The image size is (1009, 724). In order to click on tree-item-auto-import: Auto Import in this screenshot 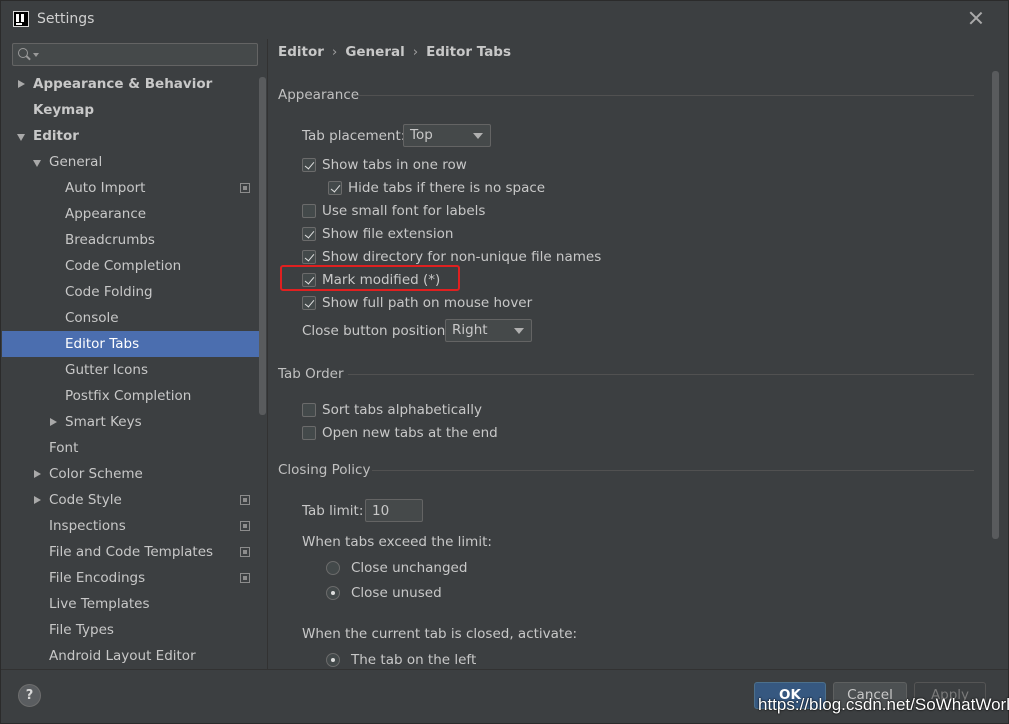, I will do `click(134, 188)`.